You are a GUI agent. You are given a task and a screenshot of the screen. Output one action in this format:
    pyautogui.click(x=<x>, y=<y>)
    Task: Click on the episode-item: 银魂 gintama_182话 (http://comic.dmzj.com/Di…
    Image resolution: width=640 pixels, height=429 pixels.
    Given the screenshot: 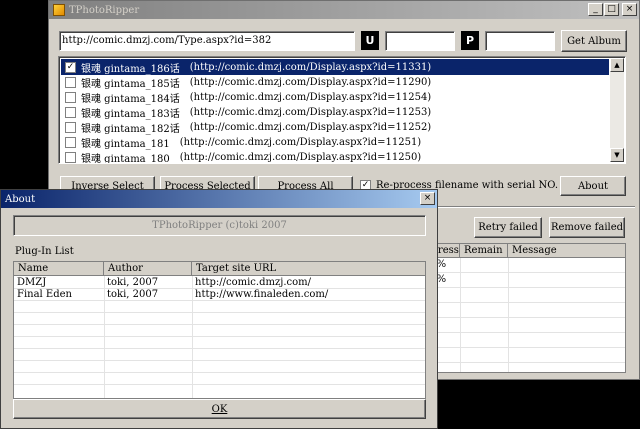 What is the action you would take?
    pyautogui.click(x=335, y=127)
    